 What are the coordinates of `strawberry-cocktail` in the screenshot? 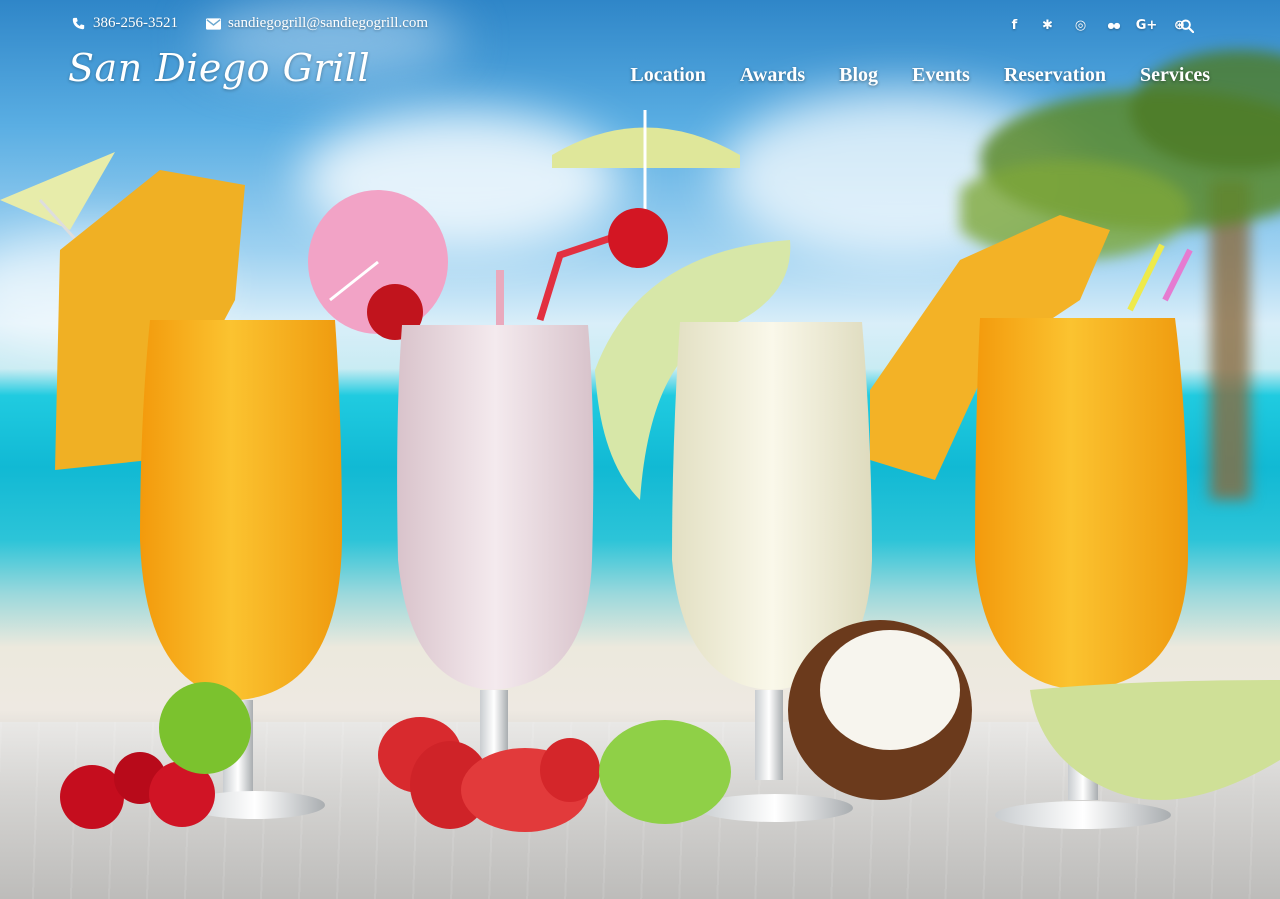 It's located at (480, 515).